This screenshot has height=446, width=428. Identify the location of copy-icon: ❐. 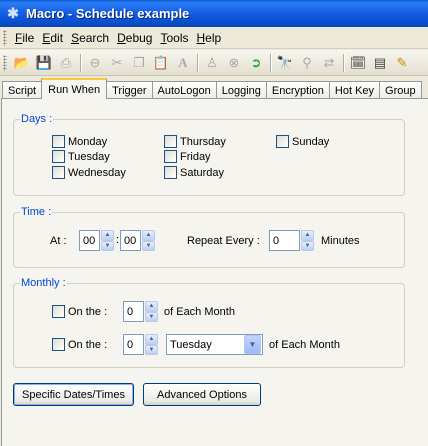
(139, 63).